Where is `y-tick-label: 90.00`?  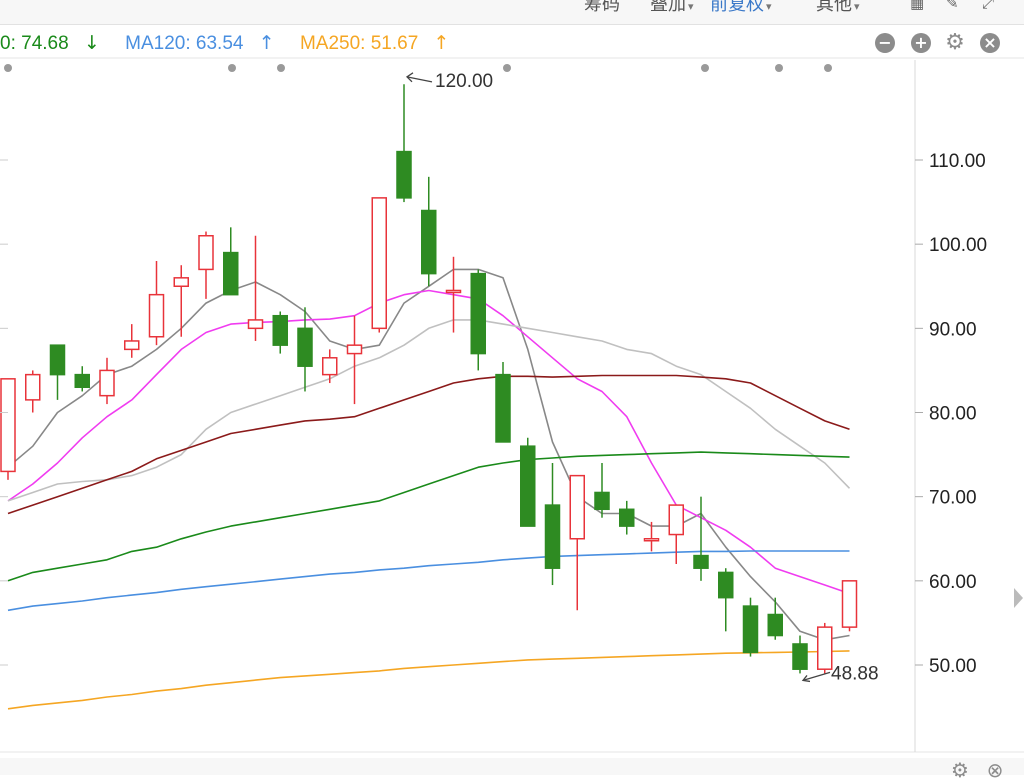
y-tick-label: 90.00 is located at coordinates (953, 329).